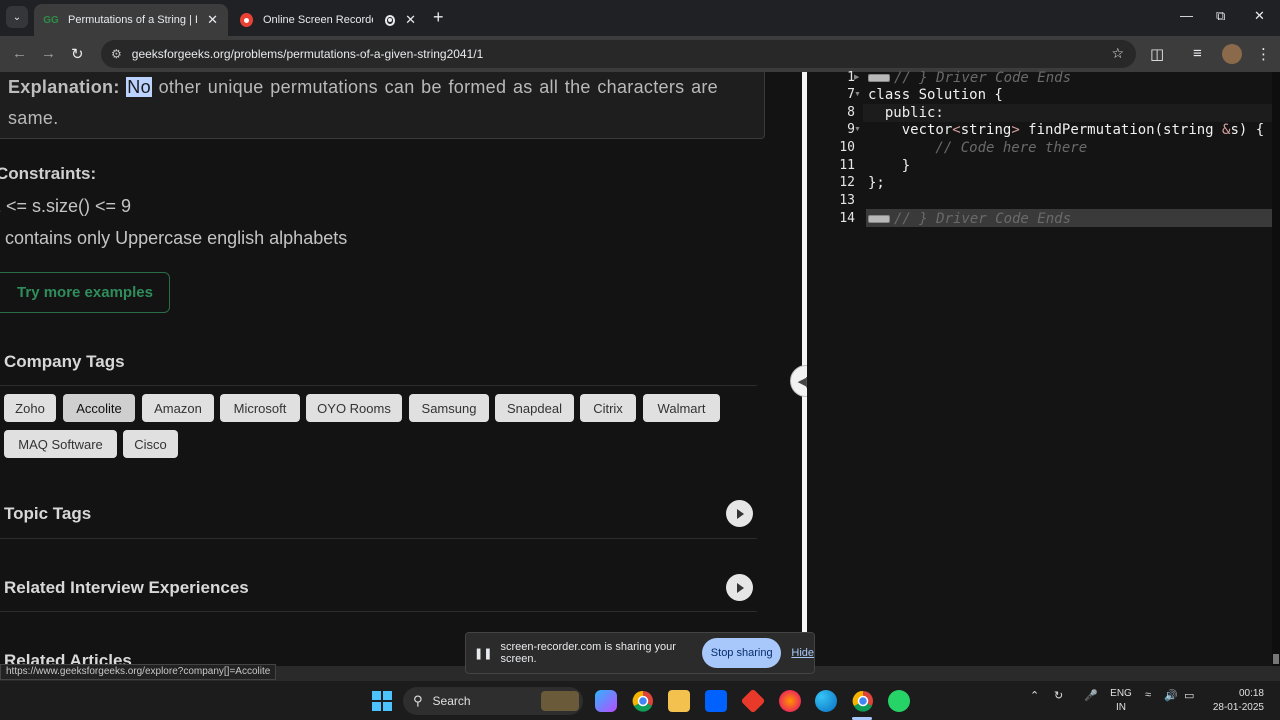 The height and width of the screenshot is (720, 1280). What do you see at coordinates (1237, 701) in the screenshot?
I see `system-clock: 00:18 28-01-2025` at bounding box center [1237, 701].